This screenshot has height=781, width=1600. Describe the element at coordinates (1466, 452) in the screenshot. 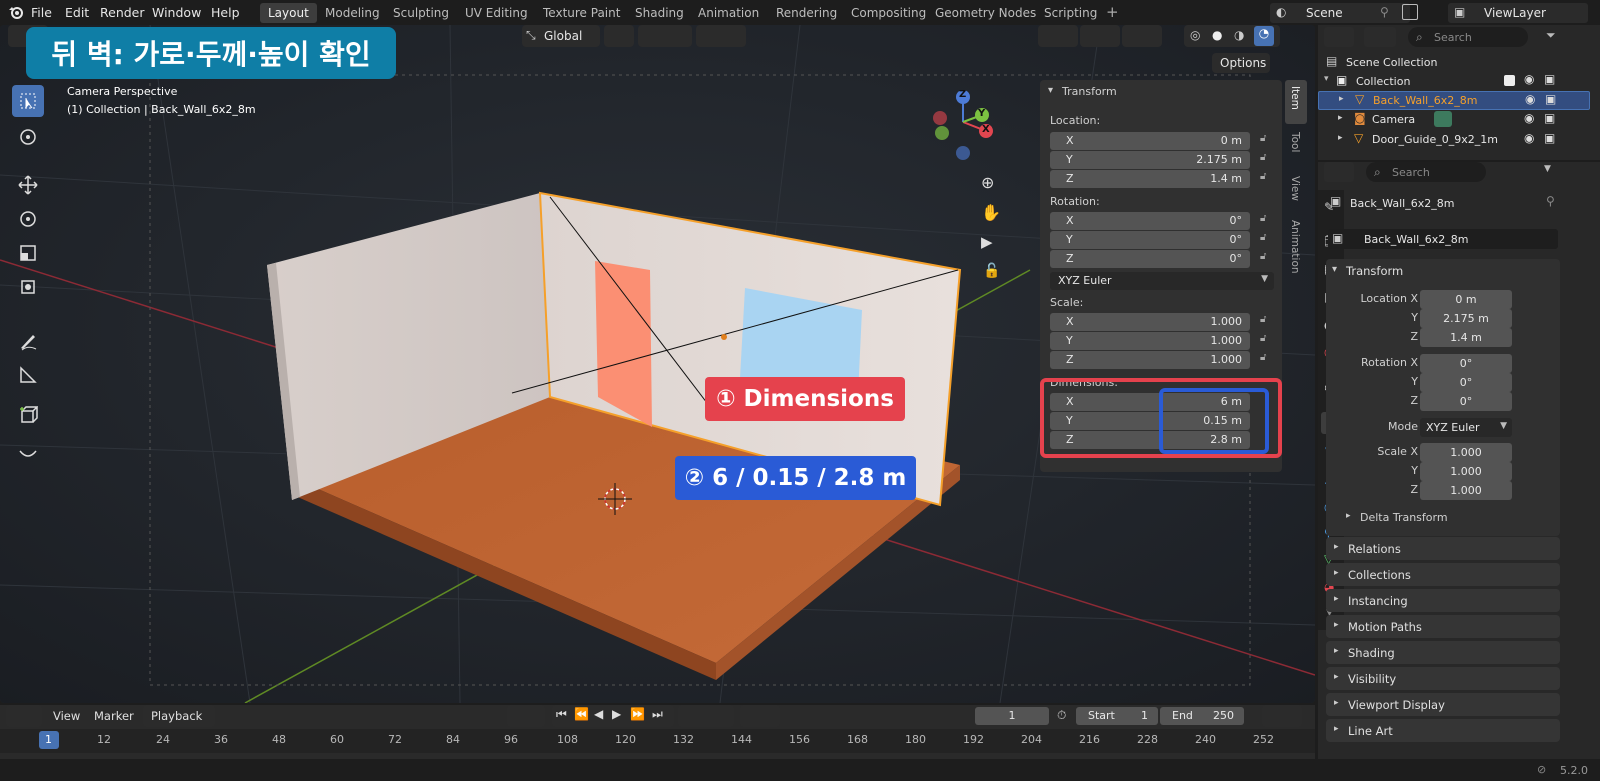

I see `prop-scale-x: 1.000` at that location.